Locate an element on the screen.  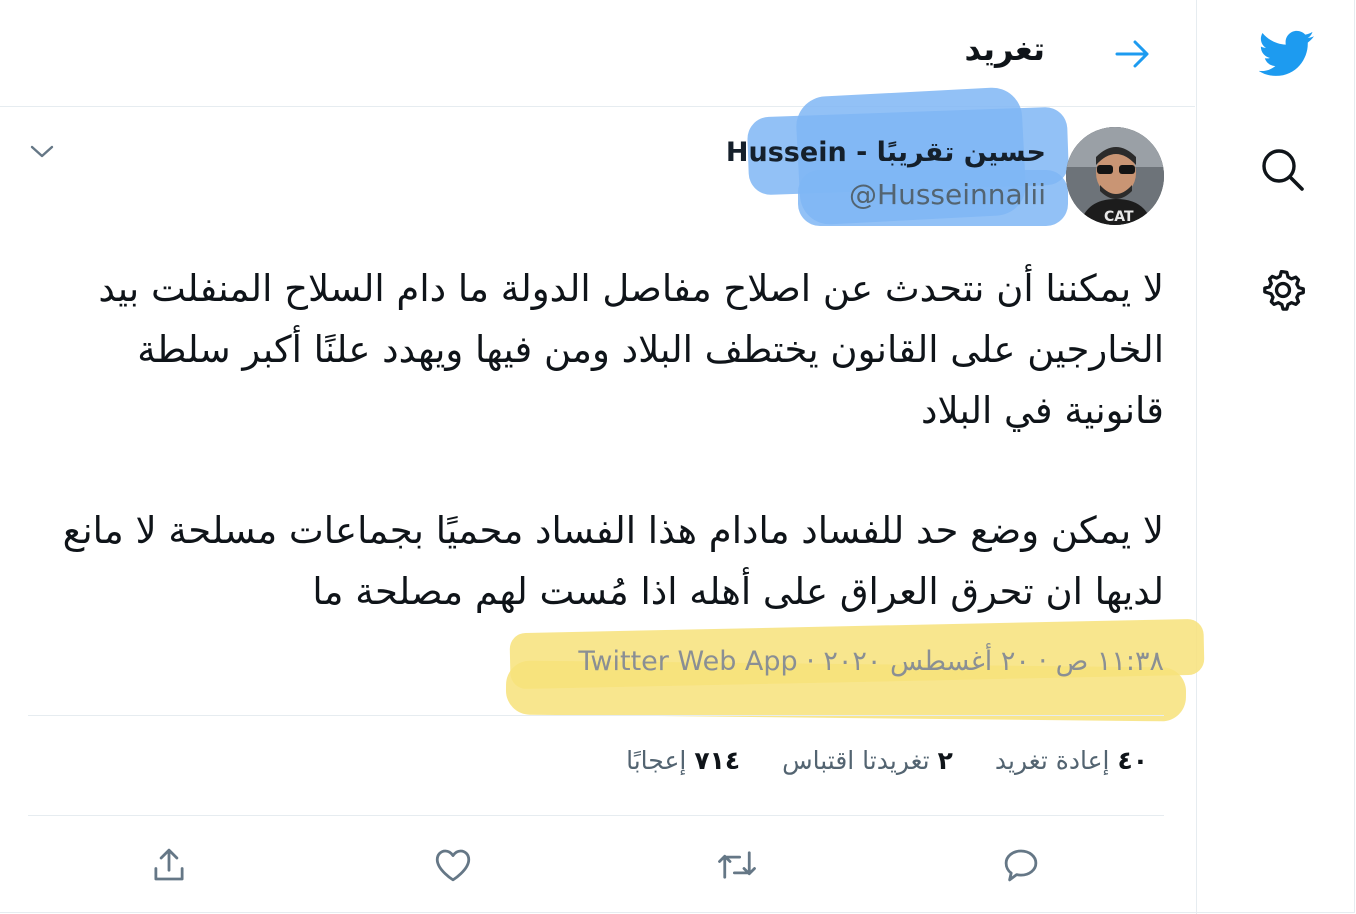
reply-icon is located at coordinates (1021, 865).